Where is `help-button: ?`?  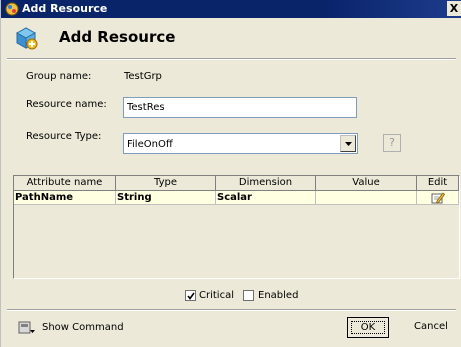 help-button: ? is located at coordinates (392, 143).